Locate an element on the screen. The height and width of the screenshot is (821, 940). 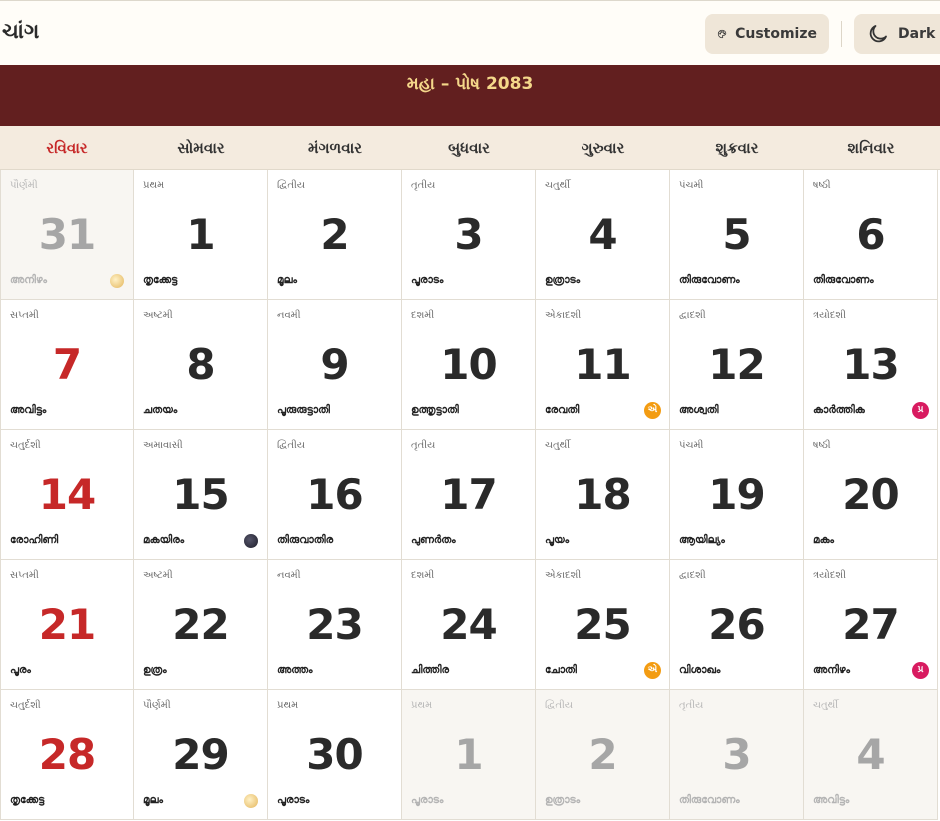
day-cell: દ્વાદશી 12 അശ്വതി is located at coordinates (737, 365).